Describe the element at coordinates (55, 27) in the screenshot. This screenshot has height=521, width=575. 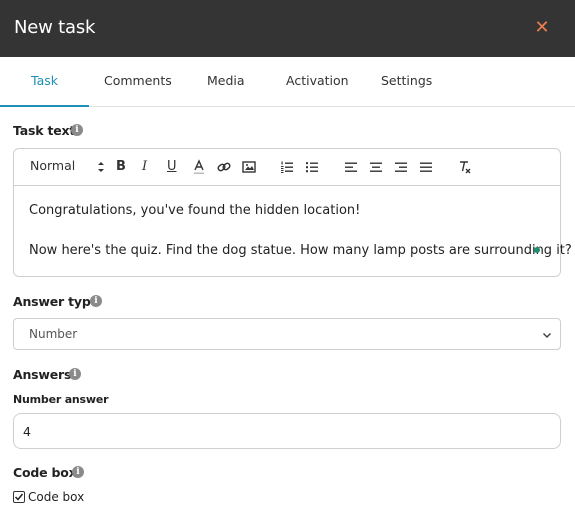
I see `dialog-title: New task` at that location.